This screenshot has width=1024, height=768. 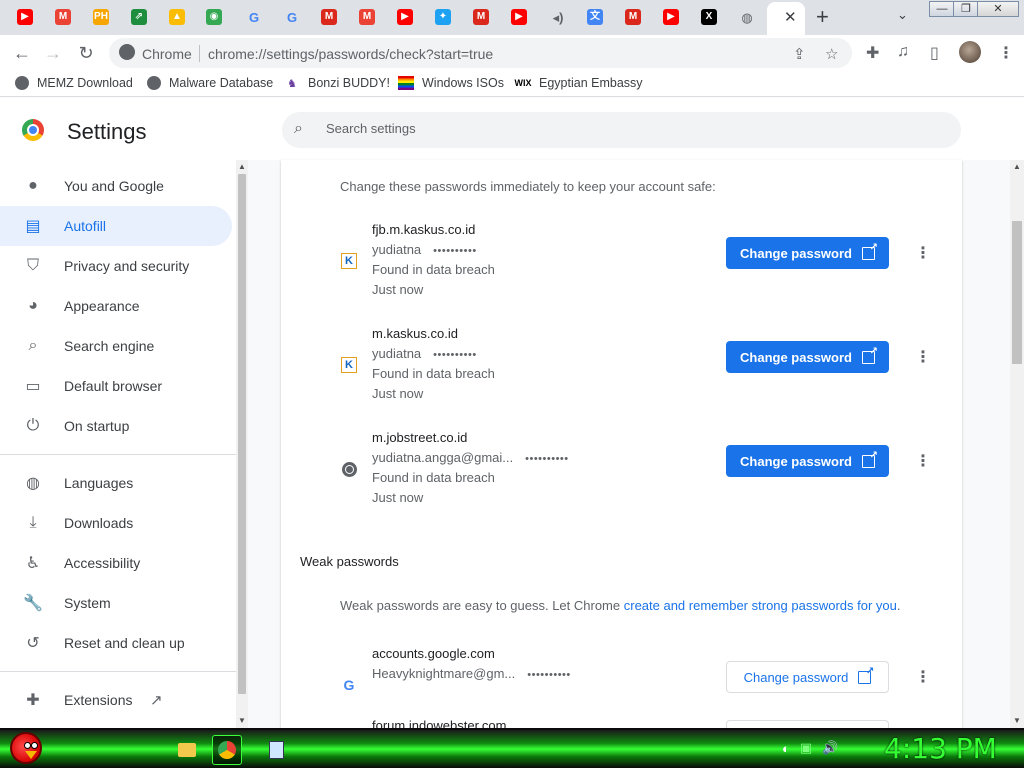 What do you see at coordinates (799, 54) in the screenshot?
I see `share-icon: ⇪` at bounding box center [799, 54].